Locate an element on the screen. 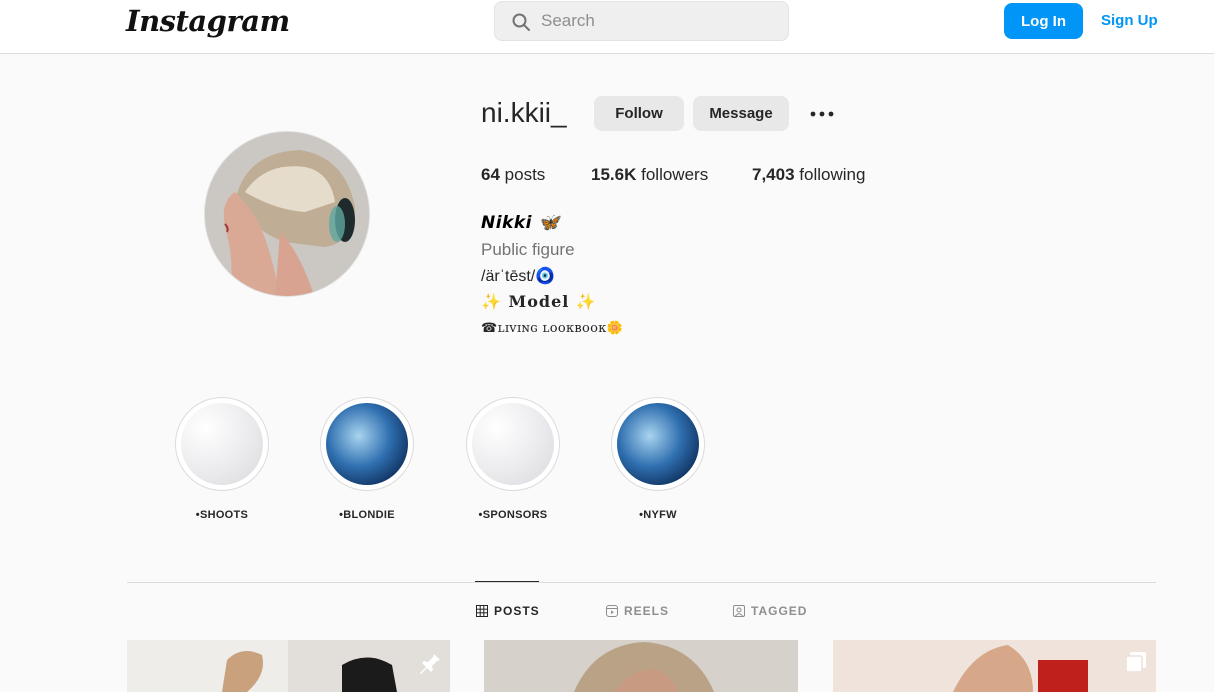  reels-icon is located at coordinates (612, 611).